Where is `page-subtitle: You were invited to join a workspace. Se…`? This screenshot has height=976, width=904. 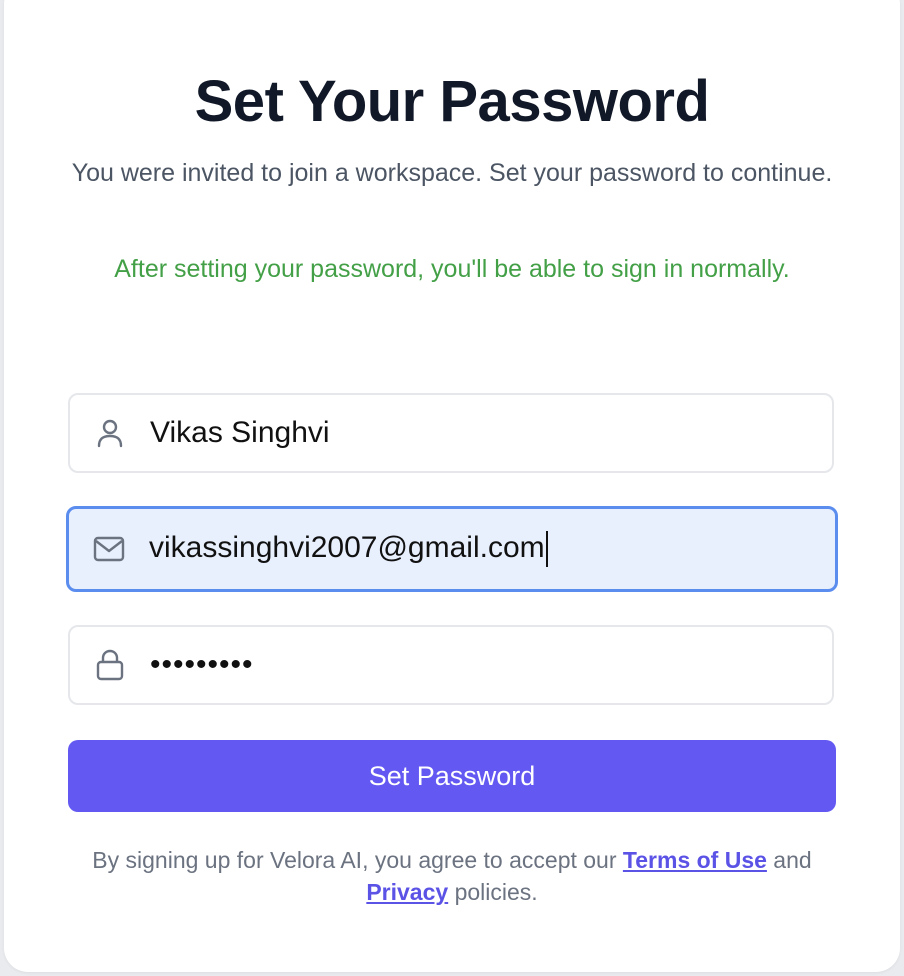
page-subtitle: You were invited to join a workspace. Se… is located at coordinates (452, 173).